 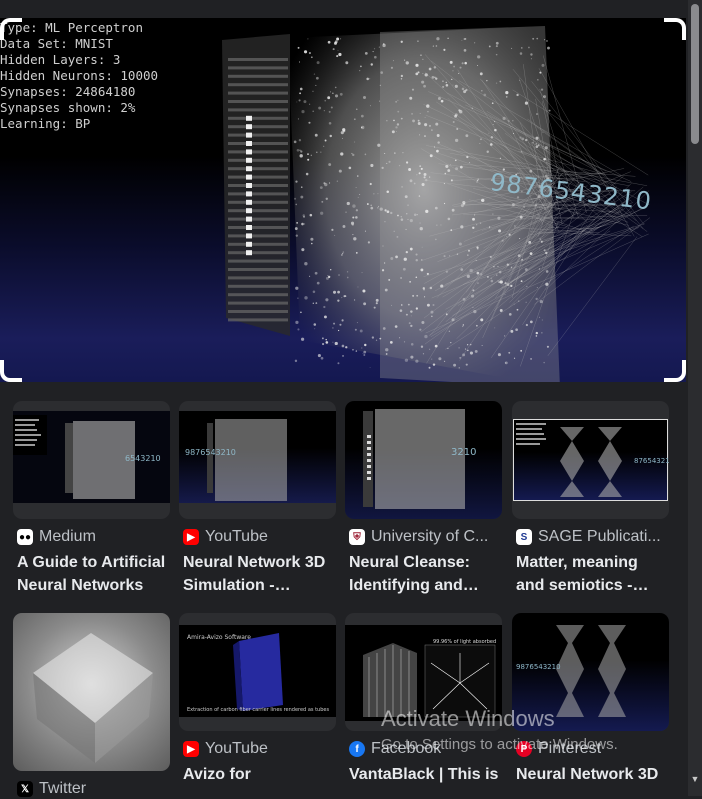 What do you see at coordinates (79, 28) in the screenshot?
I see `network-stat-line: Type: ML Perceptron` at bounding box center [79, 28].